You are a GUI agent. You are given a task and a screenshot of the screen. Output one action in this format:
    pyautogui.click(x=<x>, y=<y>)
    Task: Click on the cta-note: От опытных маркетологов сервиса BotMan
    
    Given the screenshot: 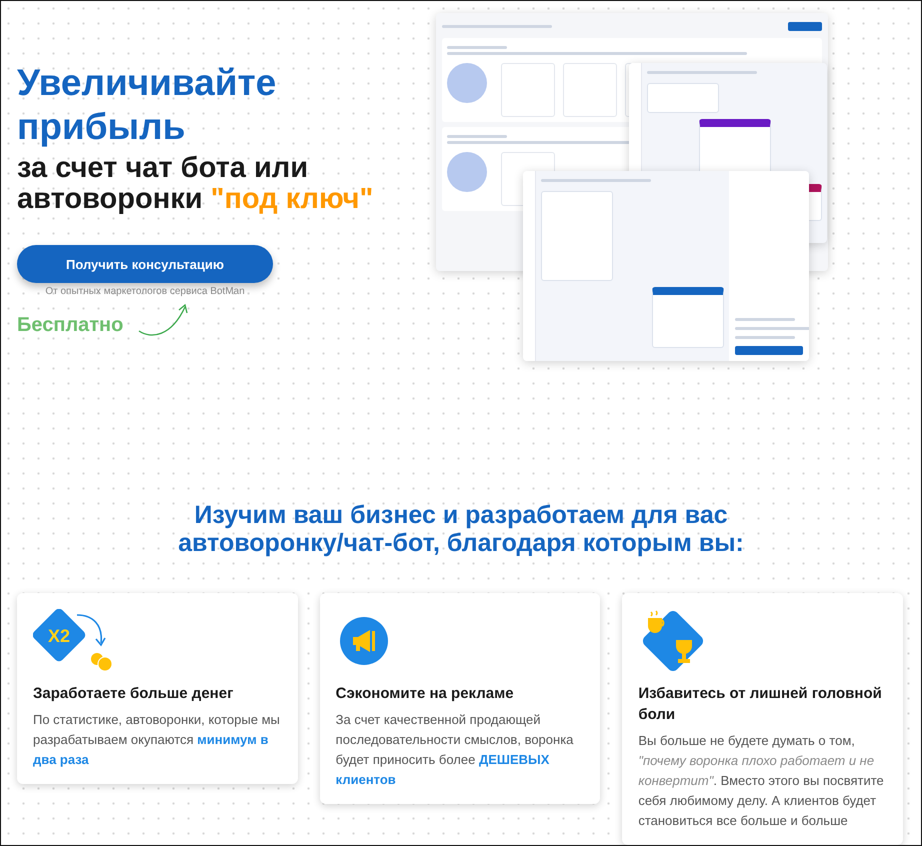 What is the action you would take?
    pyautogui.click(x=145, y=291)
    